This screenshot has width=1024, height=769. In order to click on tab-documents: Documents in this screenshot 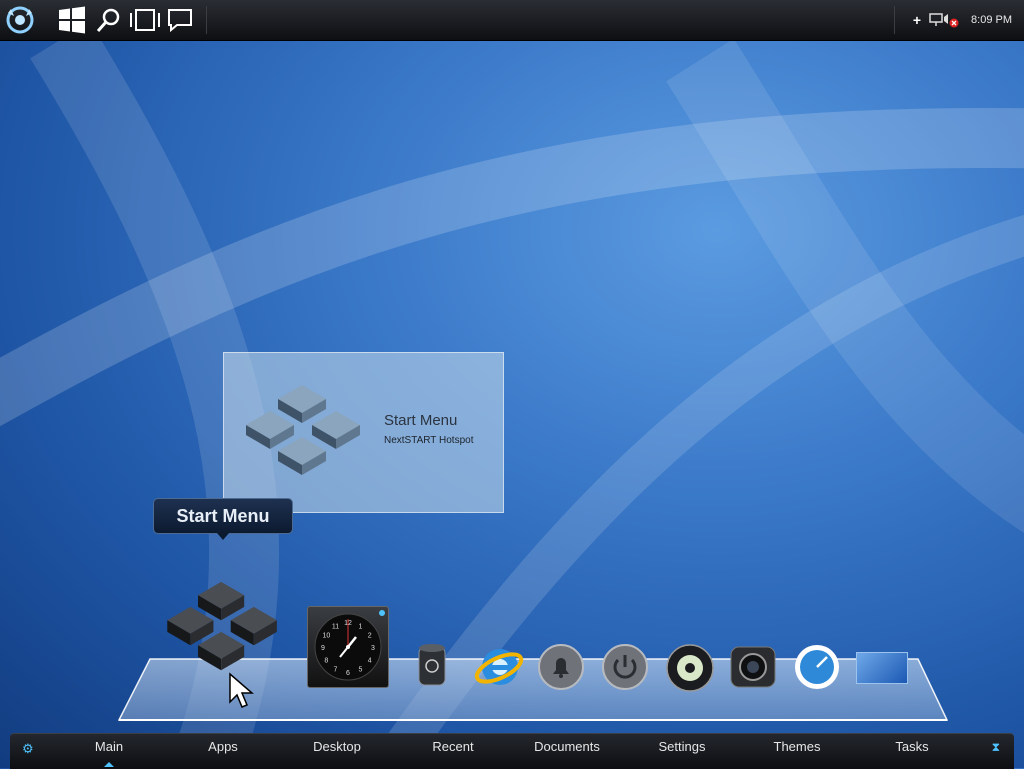, I will do `click(567, 746)`.